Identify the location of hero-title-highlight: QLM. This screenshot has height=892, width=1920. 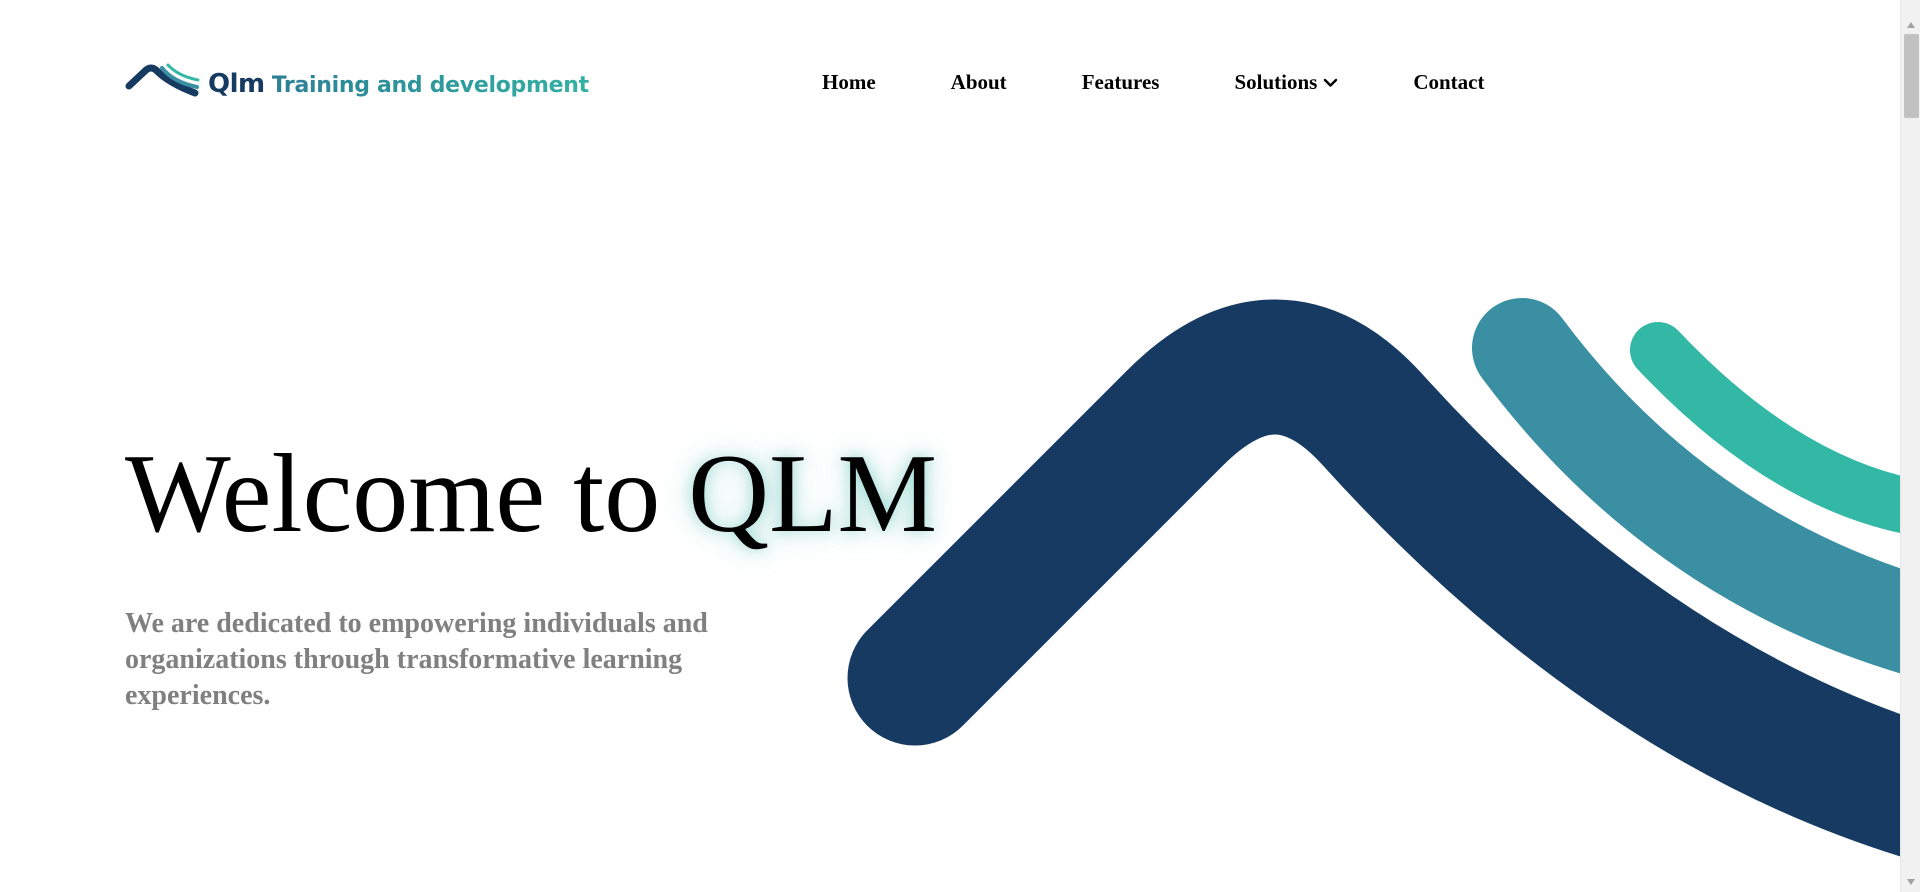
(813, 494).